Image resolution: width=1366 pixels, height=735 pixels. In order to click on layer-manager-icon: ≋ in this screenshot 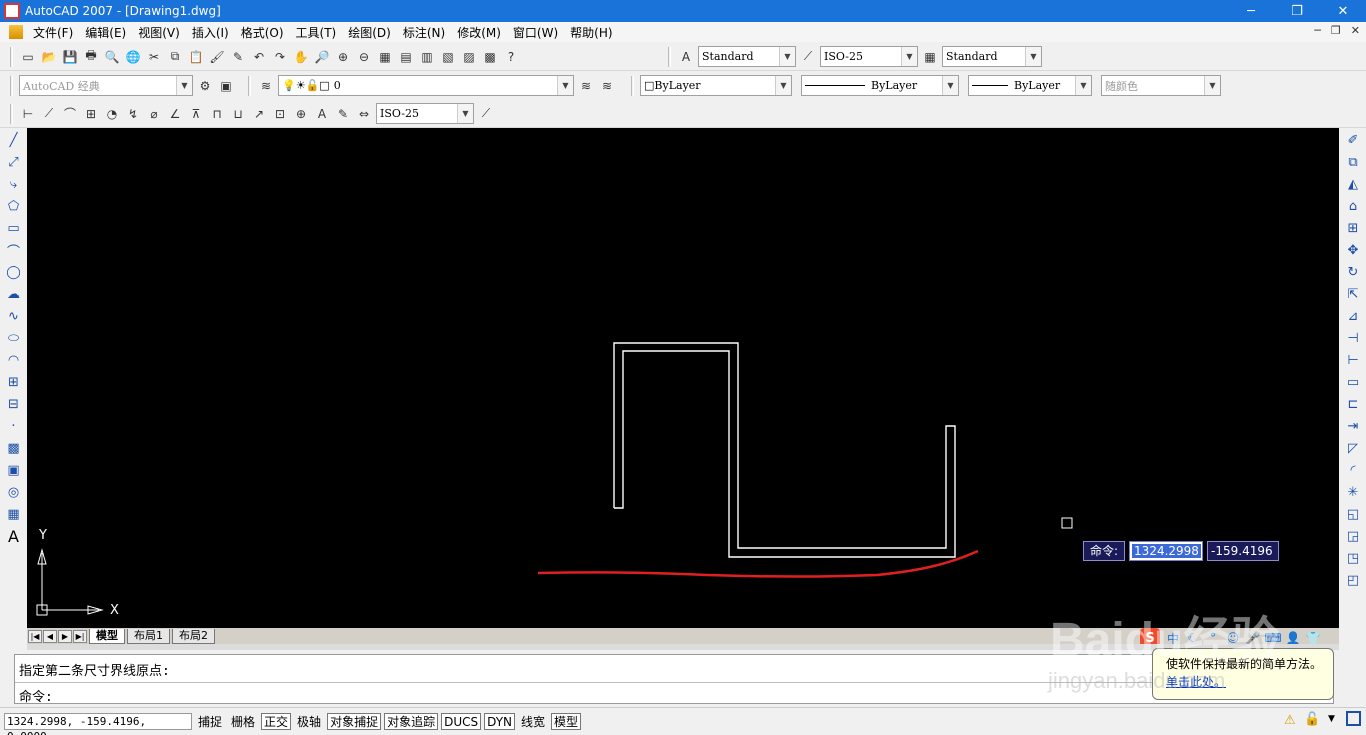, I will do `click(266, 86)`.